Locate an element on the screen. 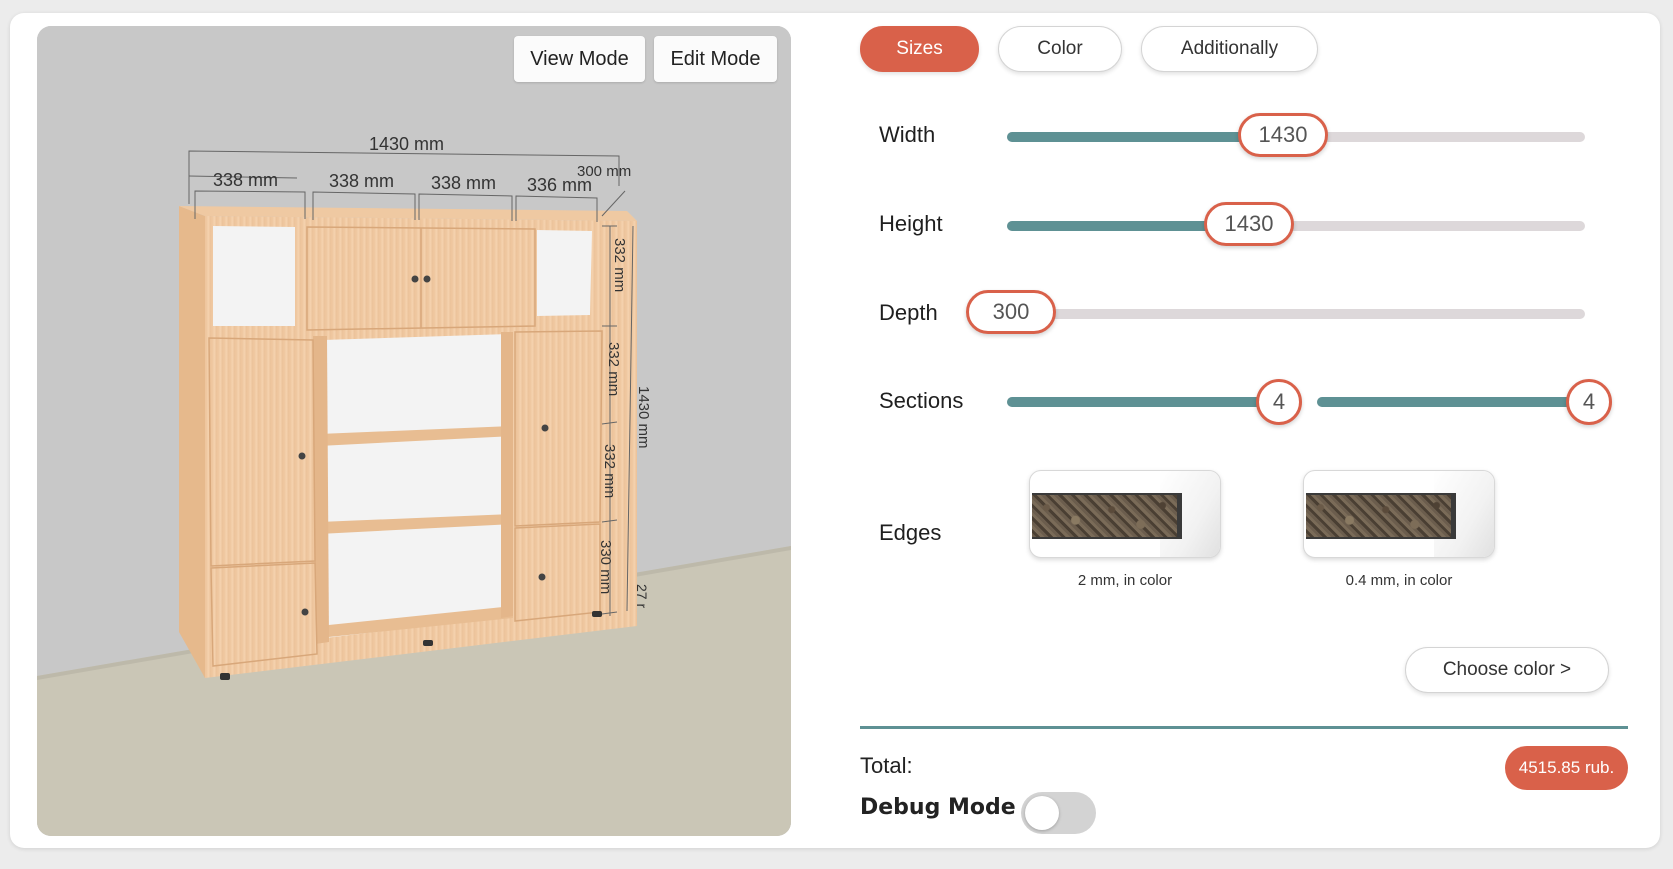 The image size is (1673, 869). height-slider-track is located at coordinates (1296, 226).